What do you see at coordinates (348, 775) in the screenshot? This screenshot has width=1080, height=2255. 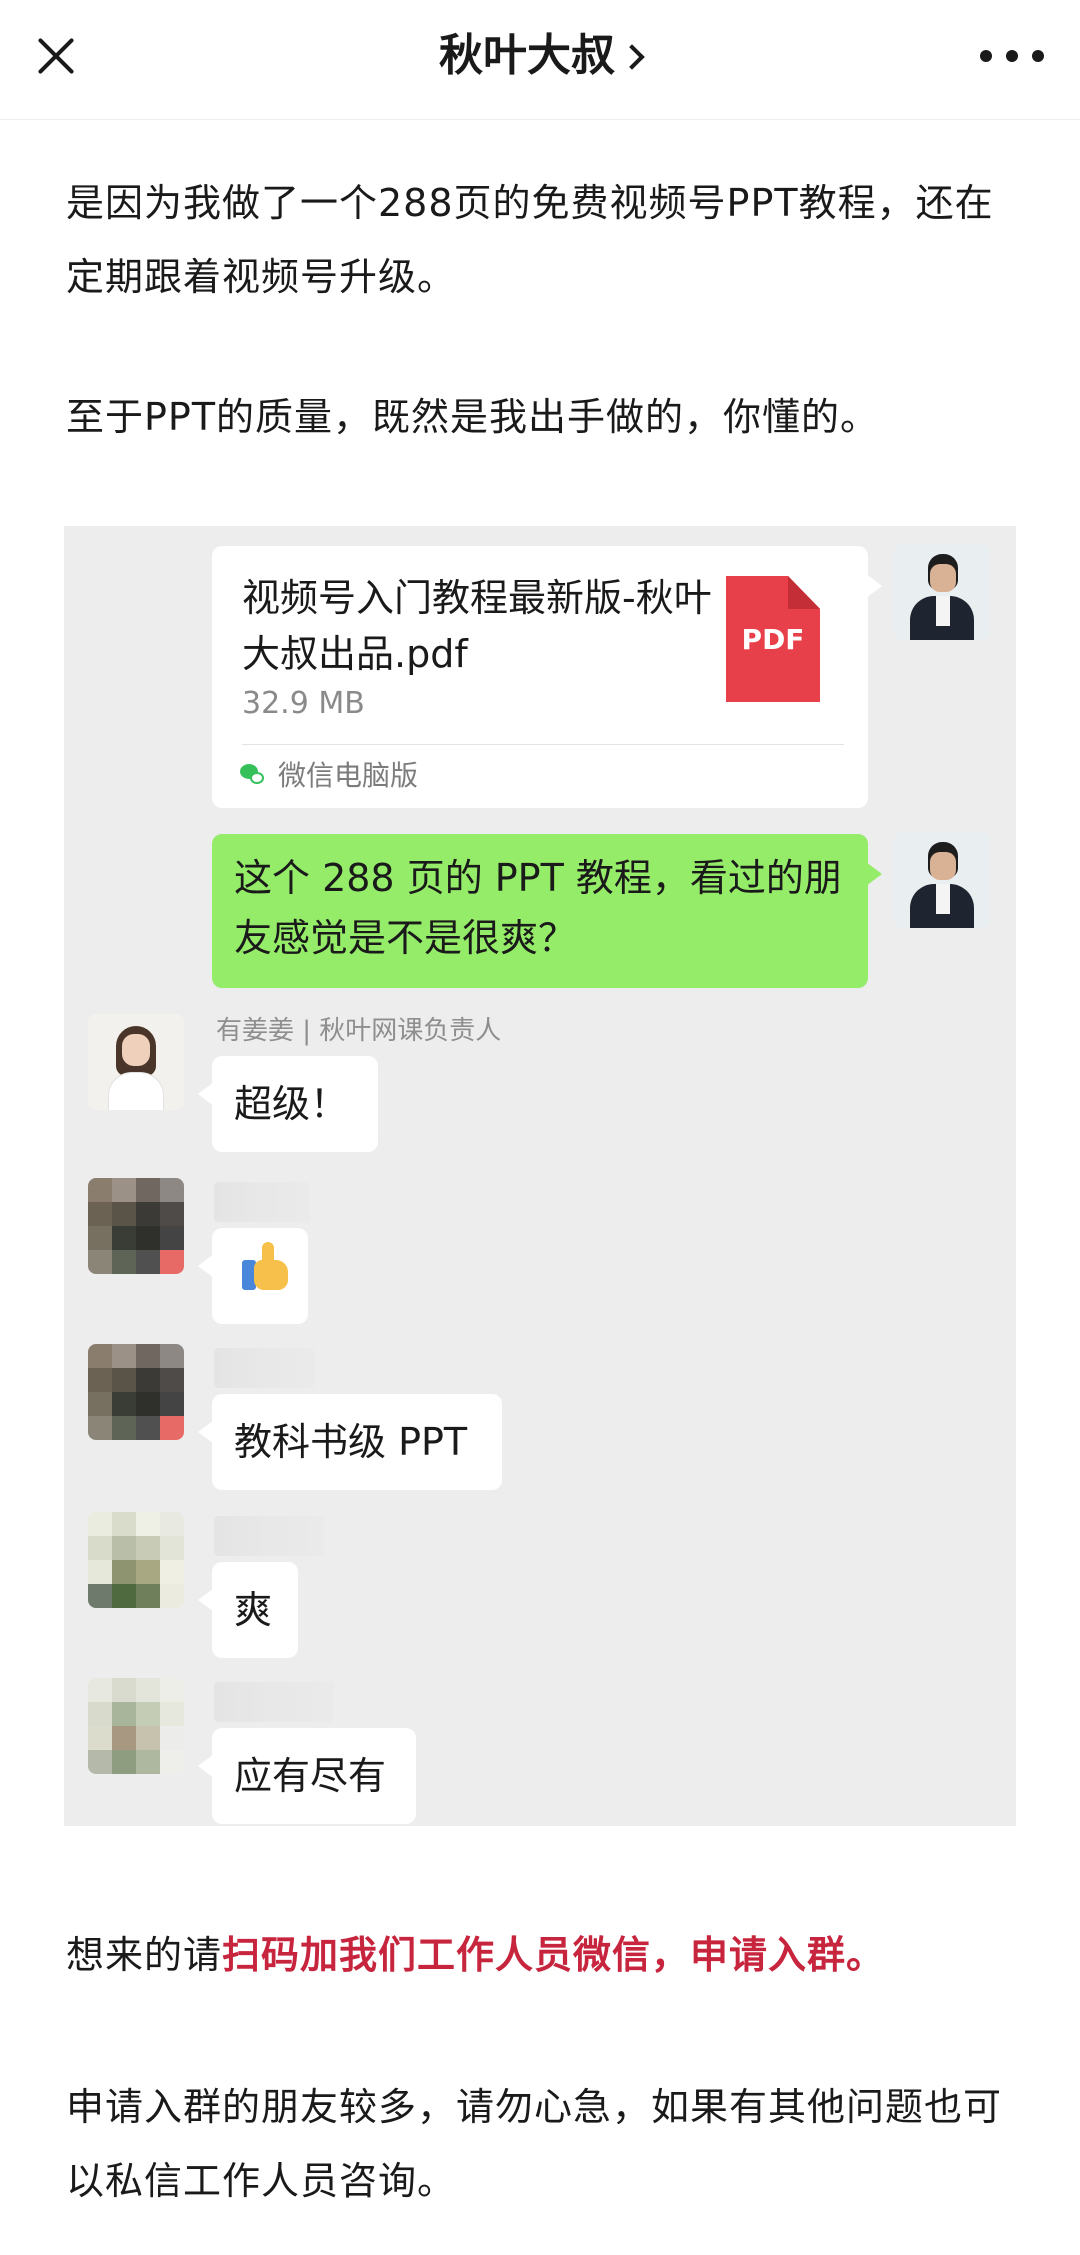 I see `file-source: 微信电脑版` at bounding box center [348, 775].